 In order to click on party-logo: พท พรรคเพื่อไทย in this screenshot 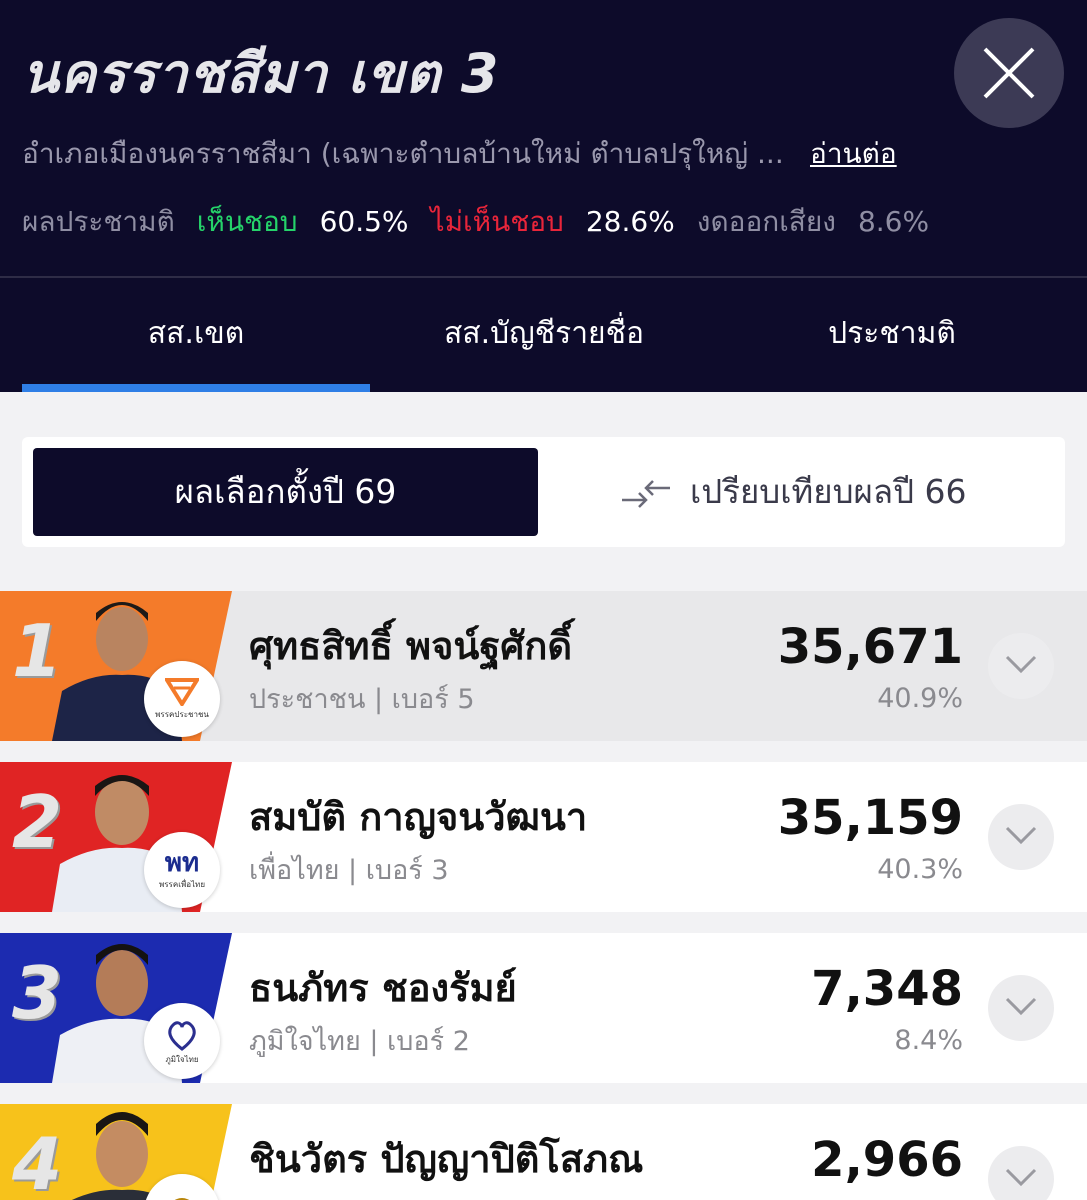, I will do `click(182, 870)`.